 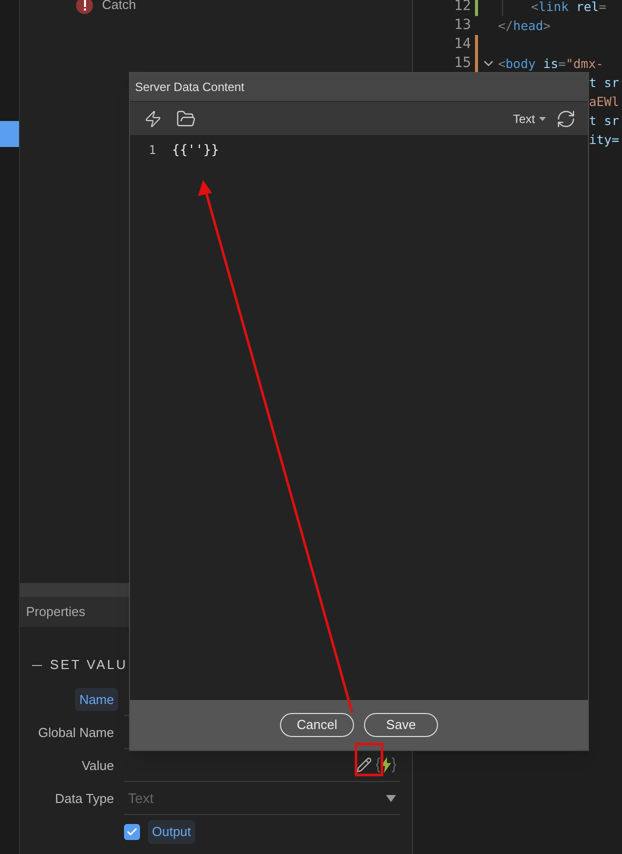 What do you see at coordinates (568, 8) in the screenshot?
I see `code-line: <link rel=` at bounding box center [568, 8].